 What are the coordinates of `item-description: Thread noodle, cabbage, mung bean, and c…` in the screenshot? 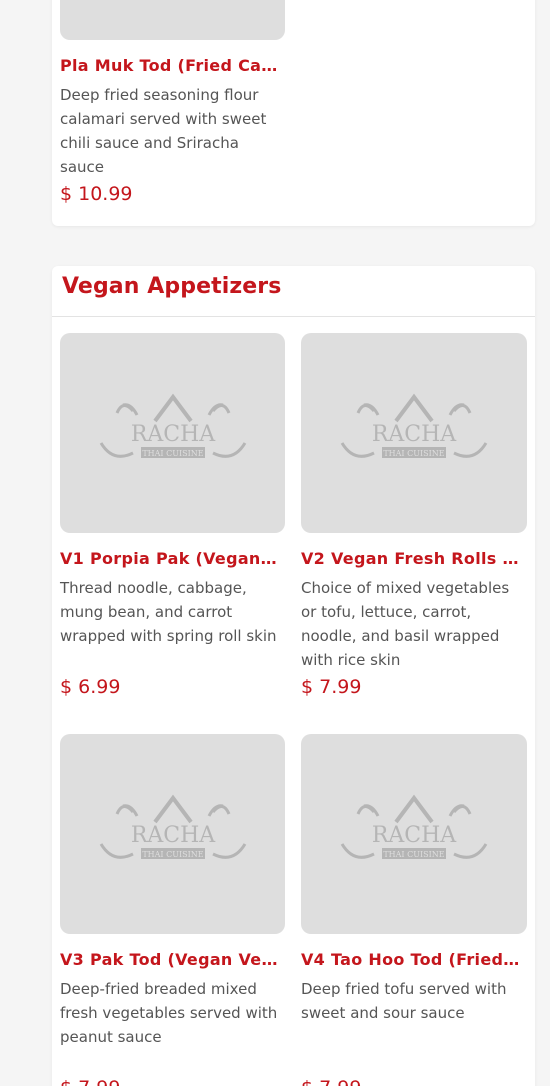 It's located at (168, 612).